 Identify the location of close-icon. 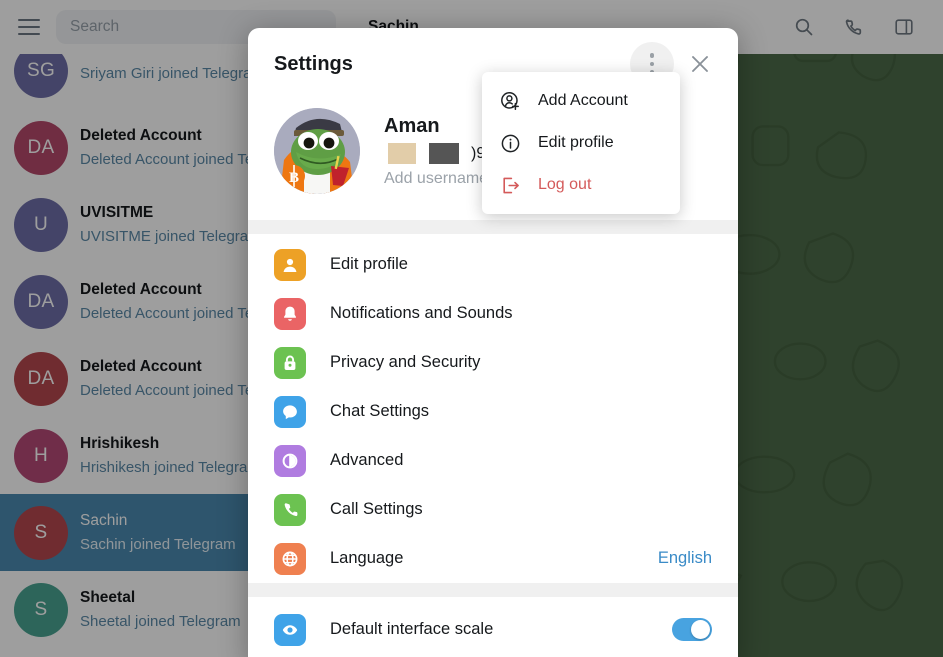
(700, 64).